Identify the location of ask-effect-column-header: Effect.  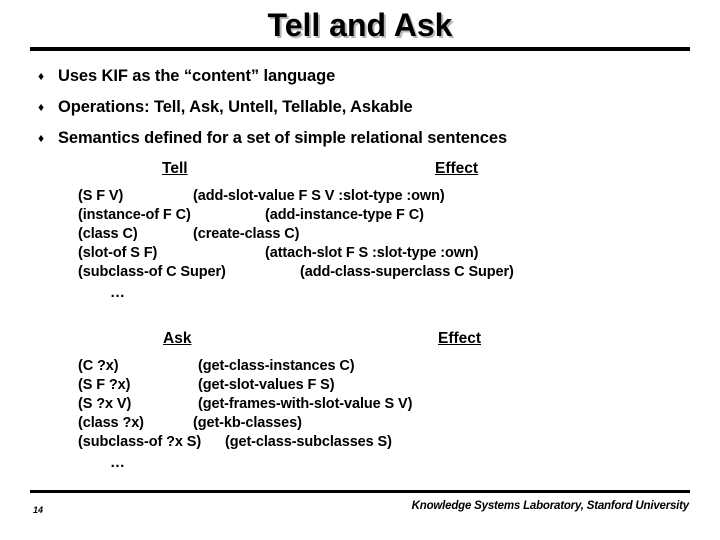
(460, 338).